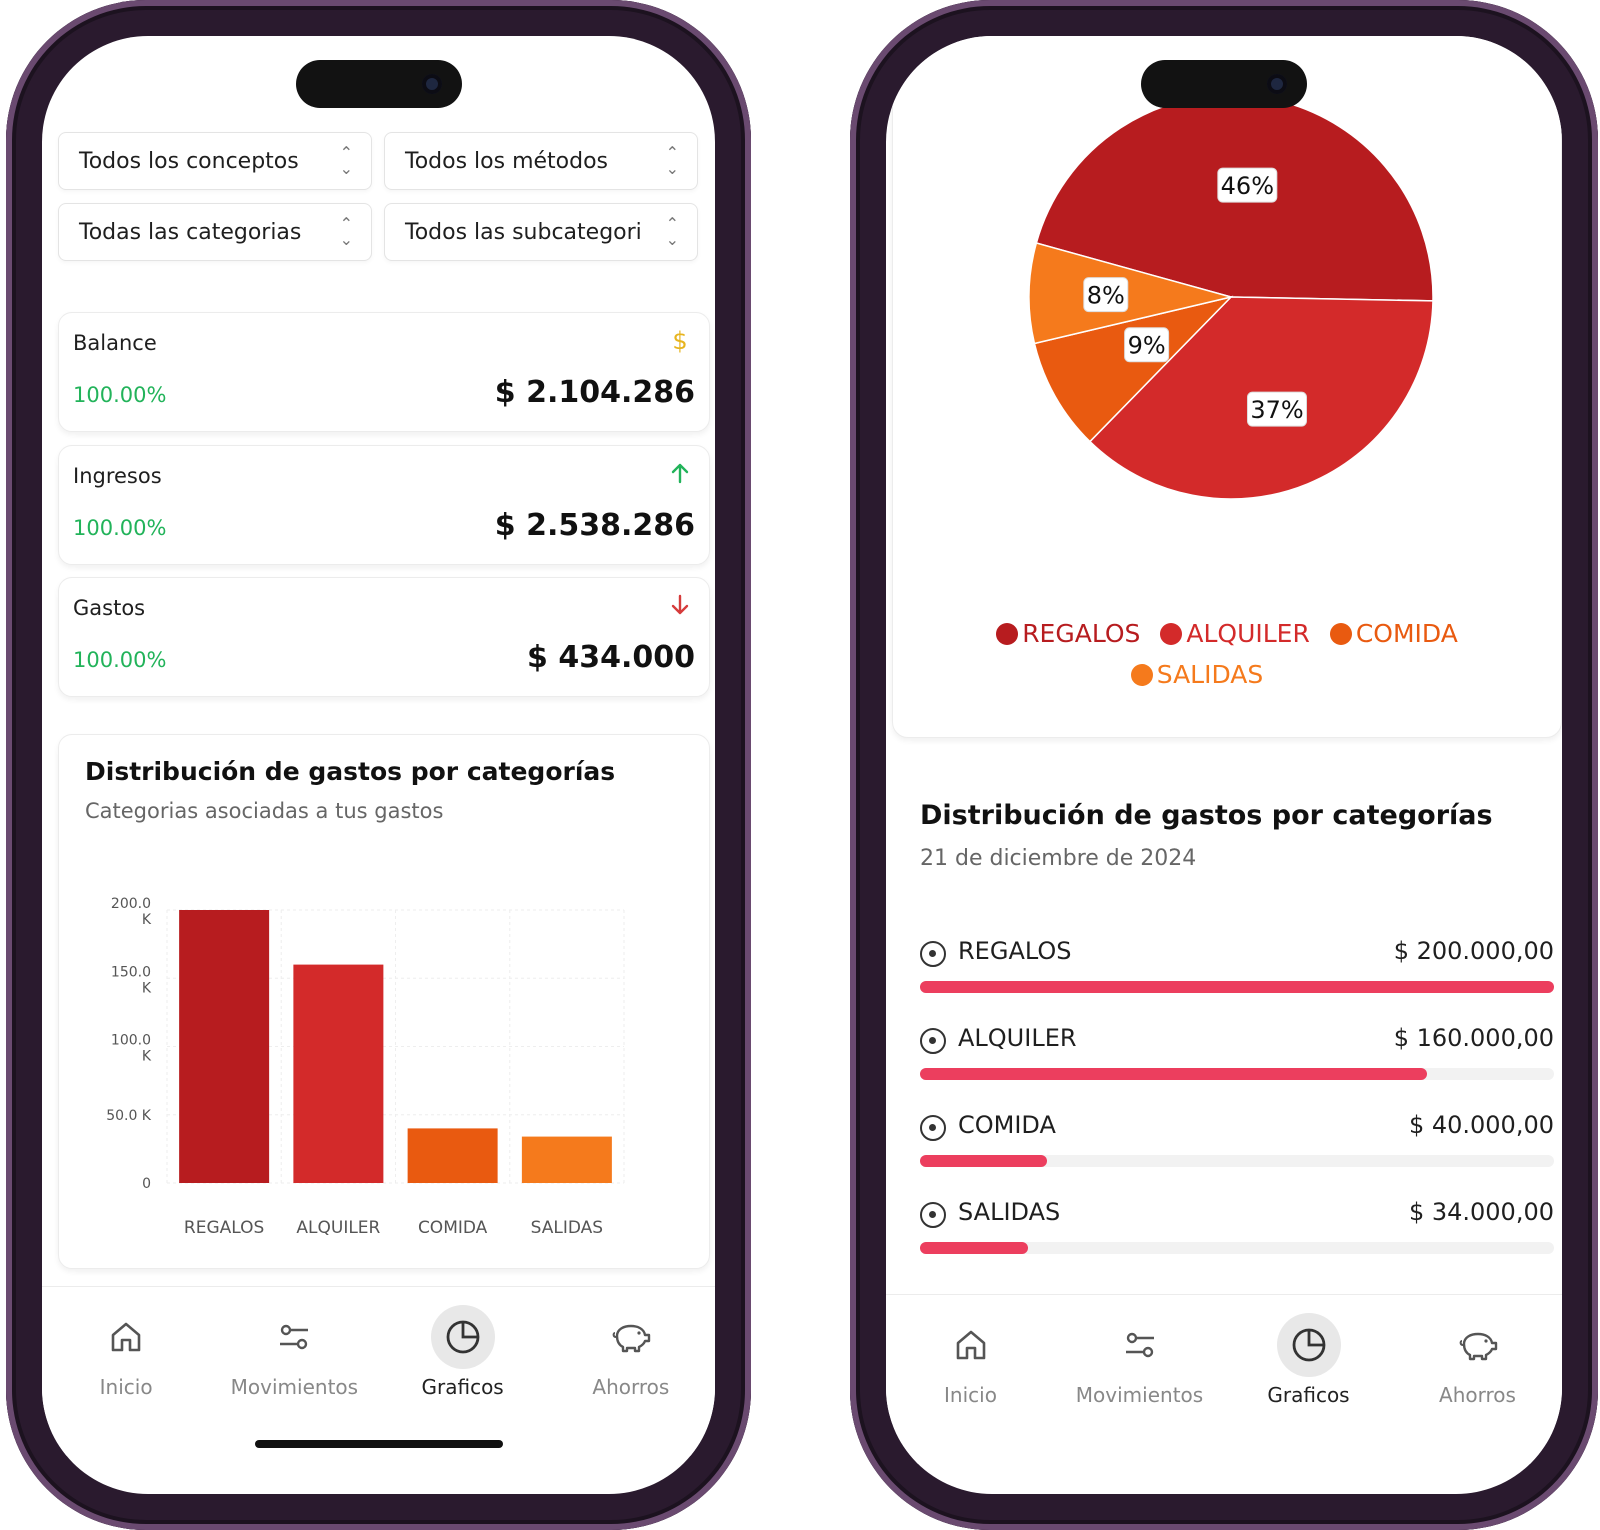 This screenshot has width=1600, height=1530. Describe the element at coordinates (1247, 186) in the screenshot. I see `pie-data-label: 46%` at that location.